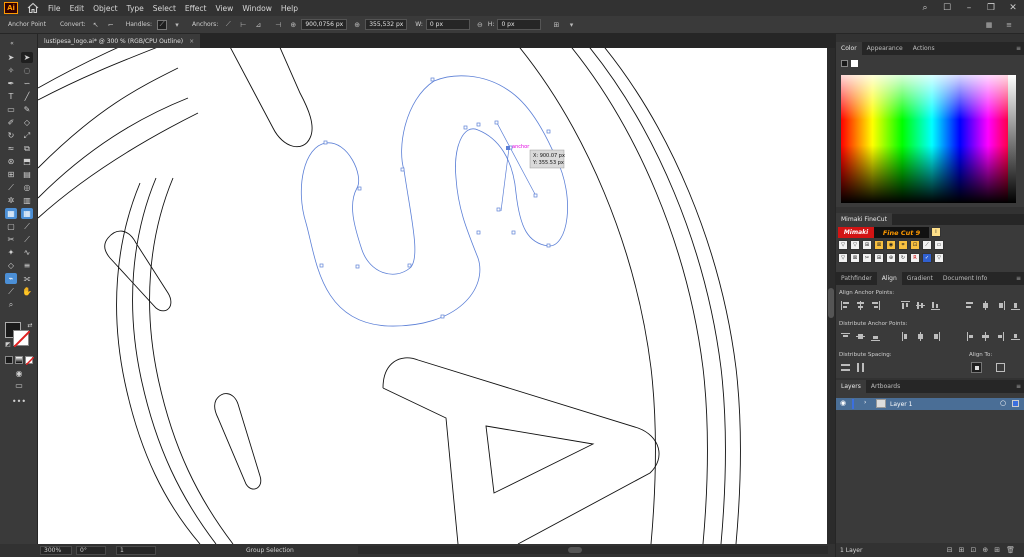 Image resolution: width=1024 pixels, height=557 pixels. I want to click on tab-color: Color, so click(849, 48).